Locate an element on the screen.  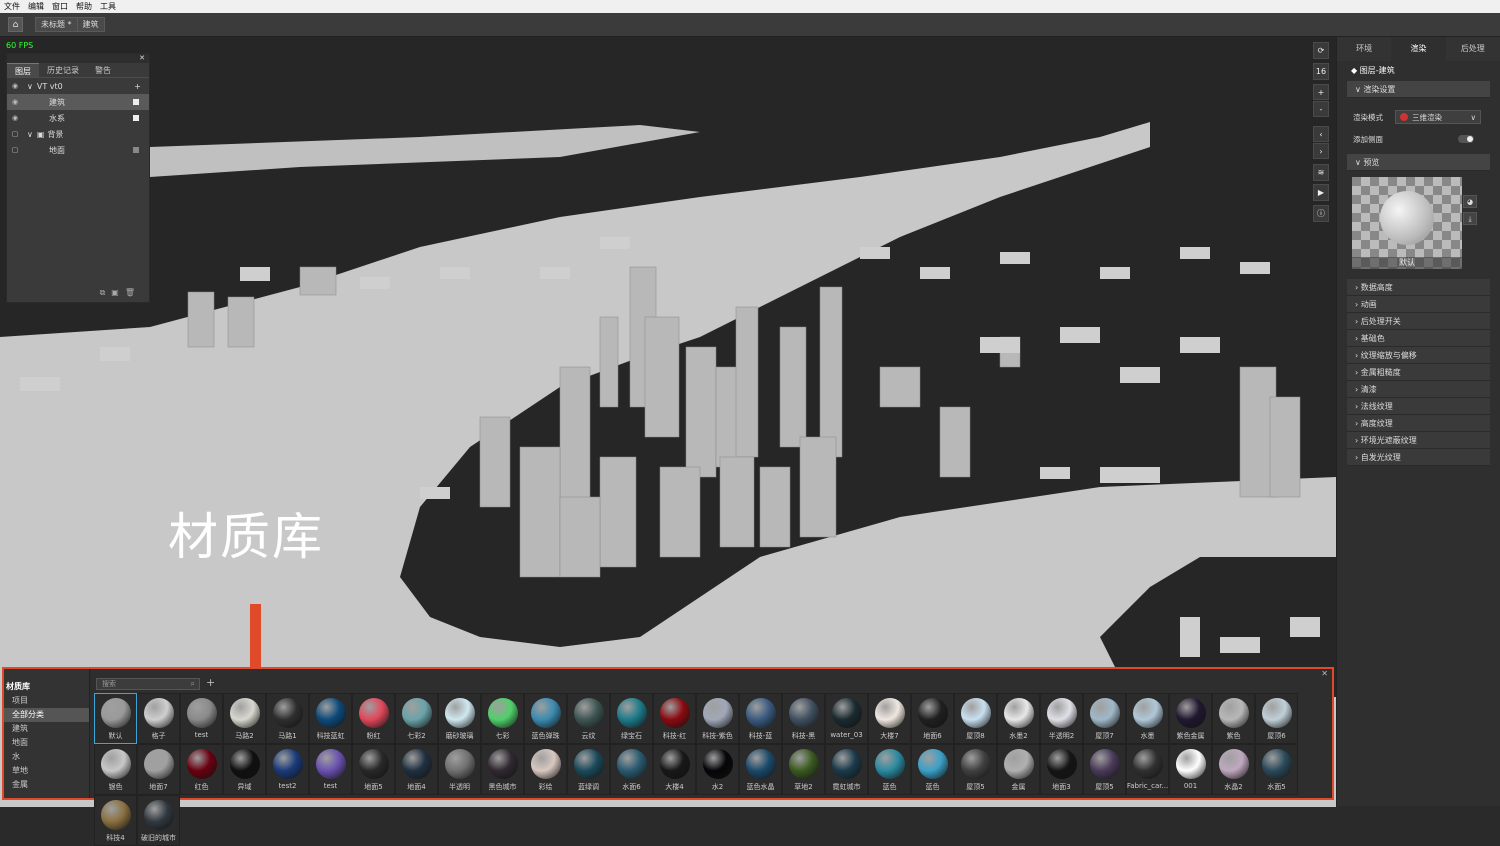
material-tile: 大楼7 is located at coordinates (889, 718).